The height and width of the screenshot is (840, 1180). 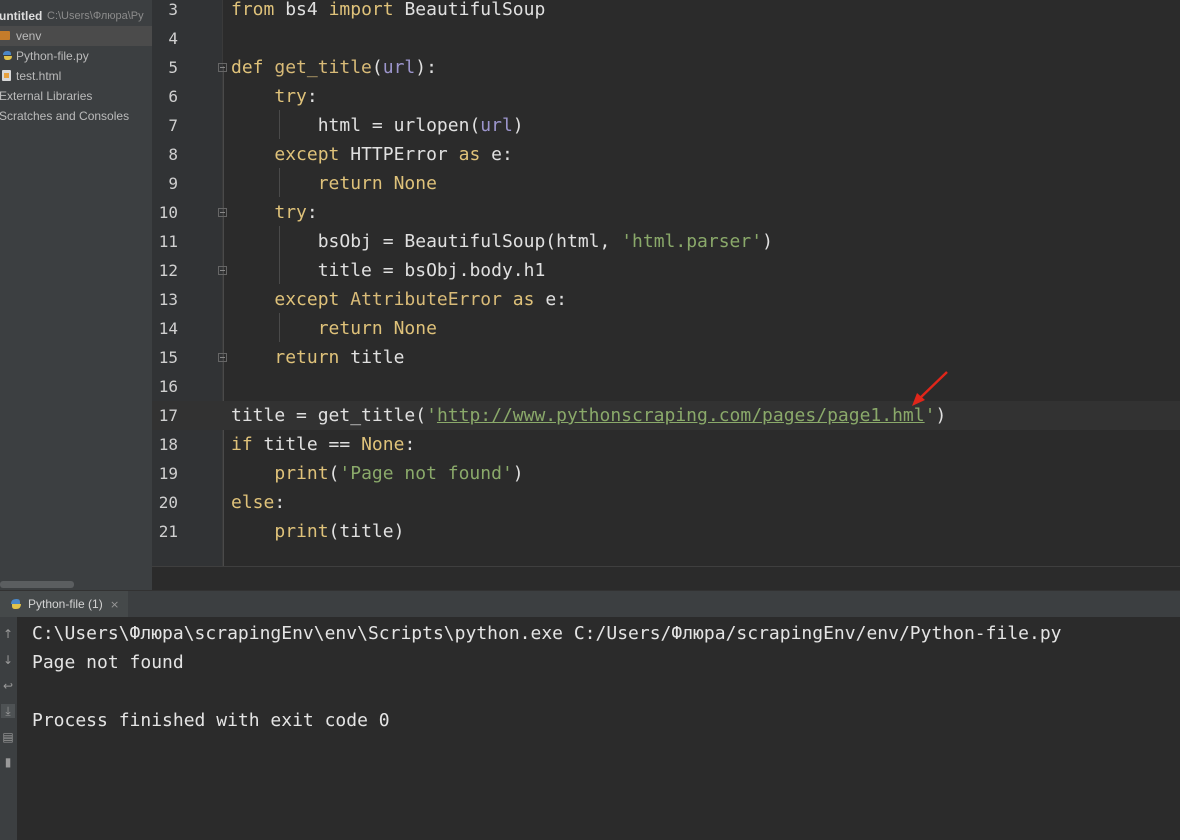 I want to click on code-text: except HTTPError as e:, so click(x=393, y=154).